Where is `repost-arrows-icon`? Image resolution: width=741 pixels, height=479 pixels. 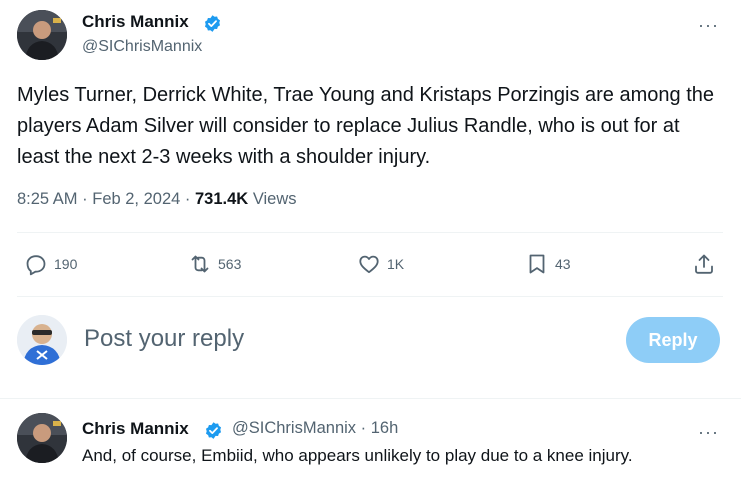
repost-arrows-icon is located at coordinates (200, 264).